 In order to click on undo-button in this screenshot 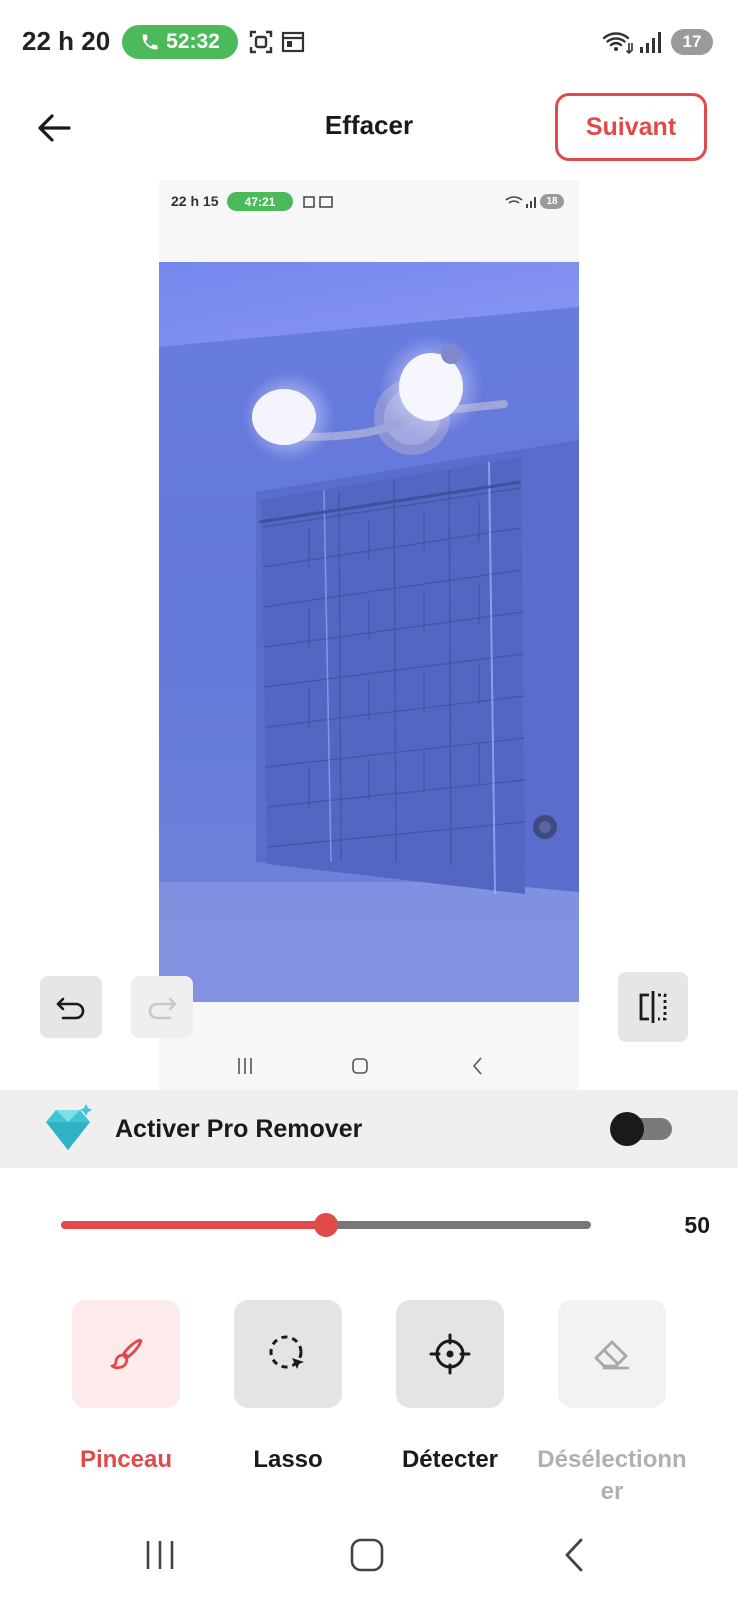, I will do `click(71, 1007)`.